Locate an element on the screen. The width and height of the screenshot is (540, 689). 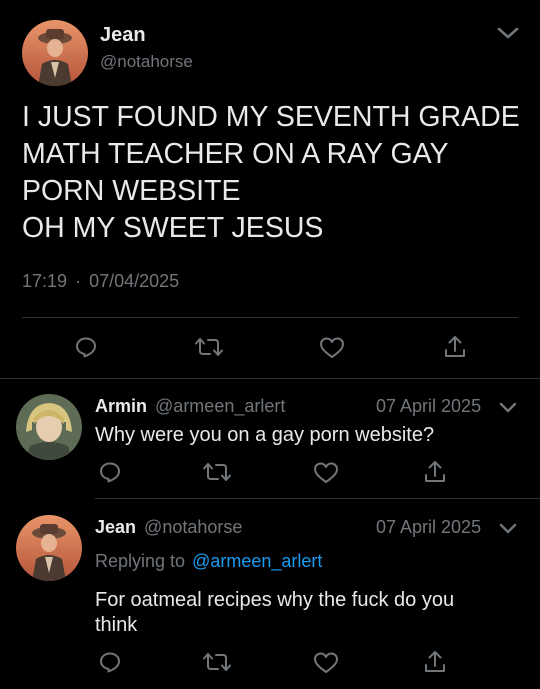
reply-text-line: think is located at coordinates (116, 625).